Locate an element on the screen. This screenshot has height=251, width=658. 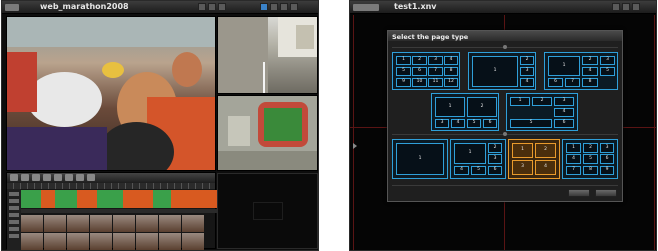
title-bar: web_marathon2008 is located at coordinates (160, 7).